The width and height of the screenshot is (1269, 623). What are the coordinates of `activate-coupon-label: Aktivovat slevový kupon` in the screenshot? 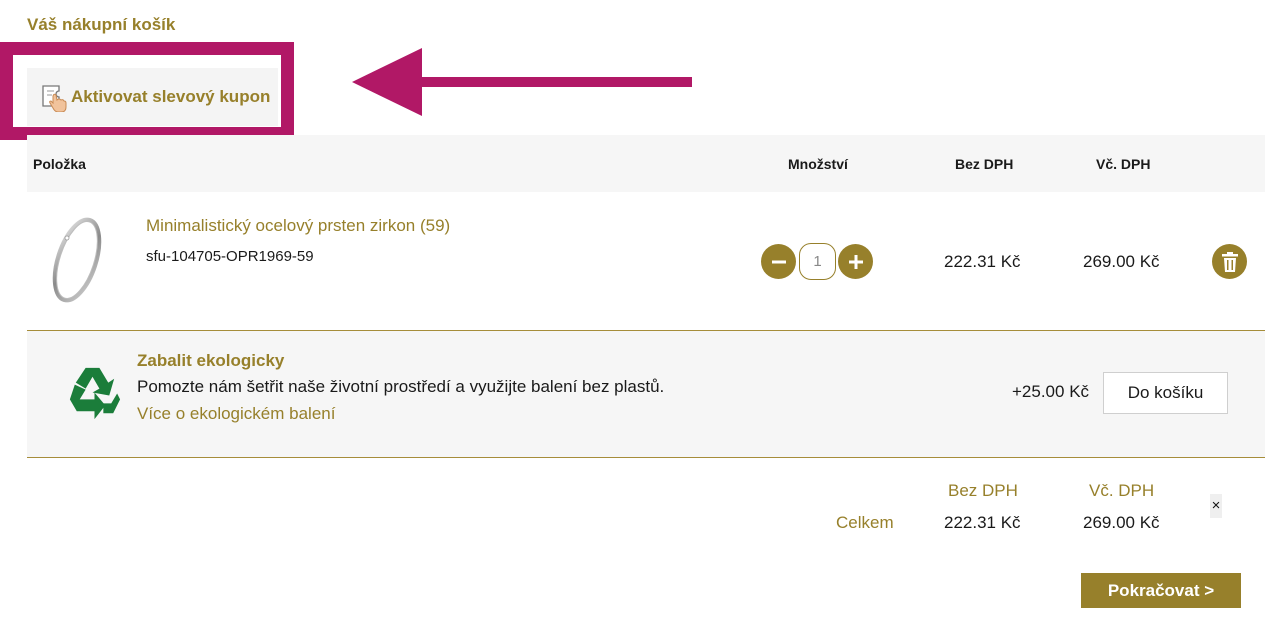 It's located at (171, 96).